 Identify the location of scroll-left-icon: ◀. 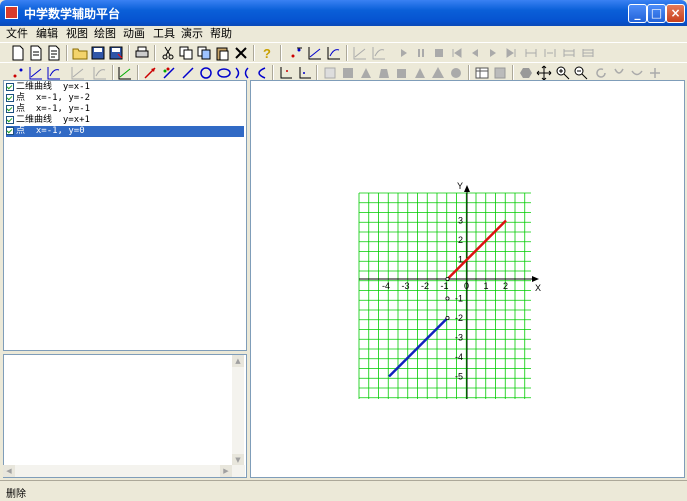
(9, 471).